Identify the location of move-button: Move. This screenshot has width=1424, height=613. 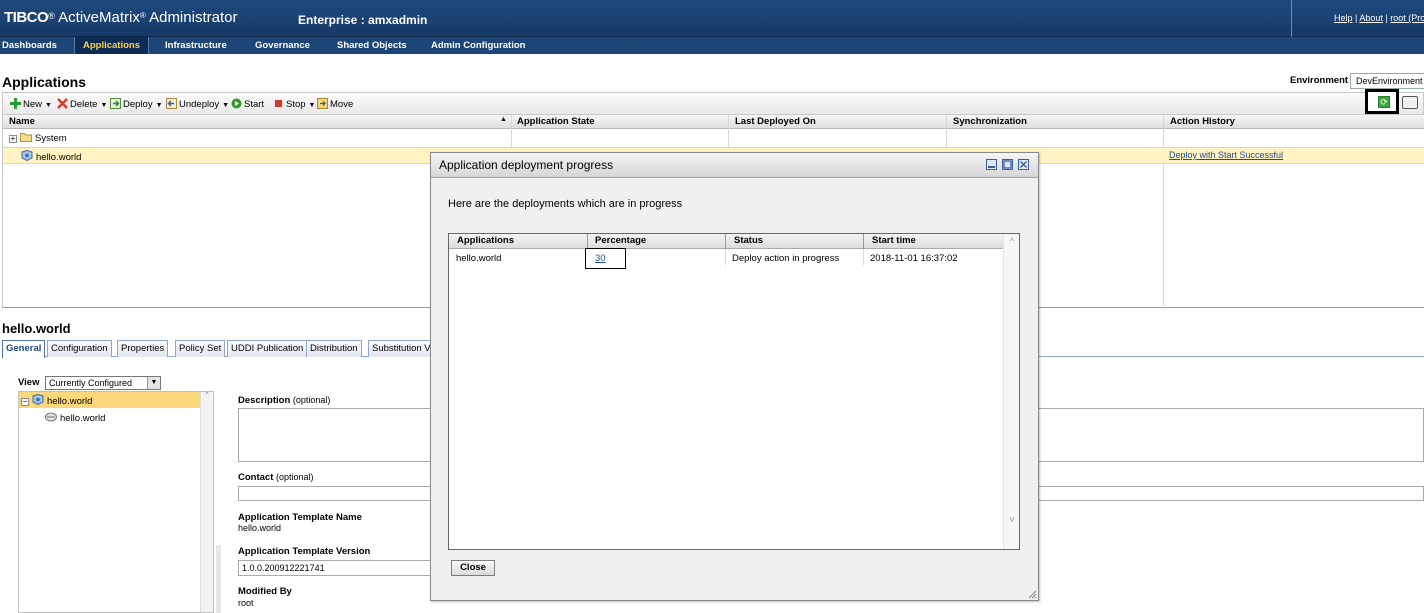
(335, 104).